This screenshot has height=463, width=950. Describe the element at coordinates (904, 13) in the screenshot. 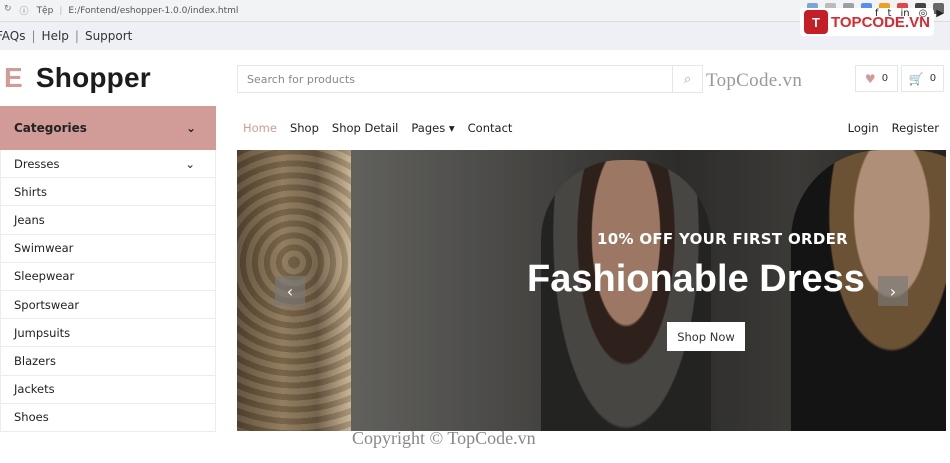

I see `linkedin-icon: in` at that location.